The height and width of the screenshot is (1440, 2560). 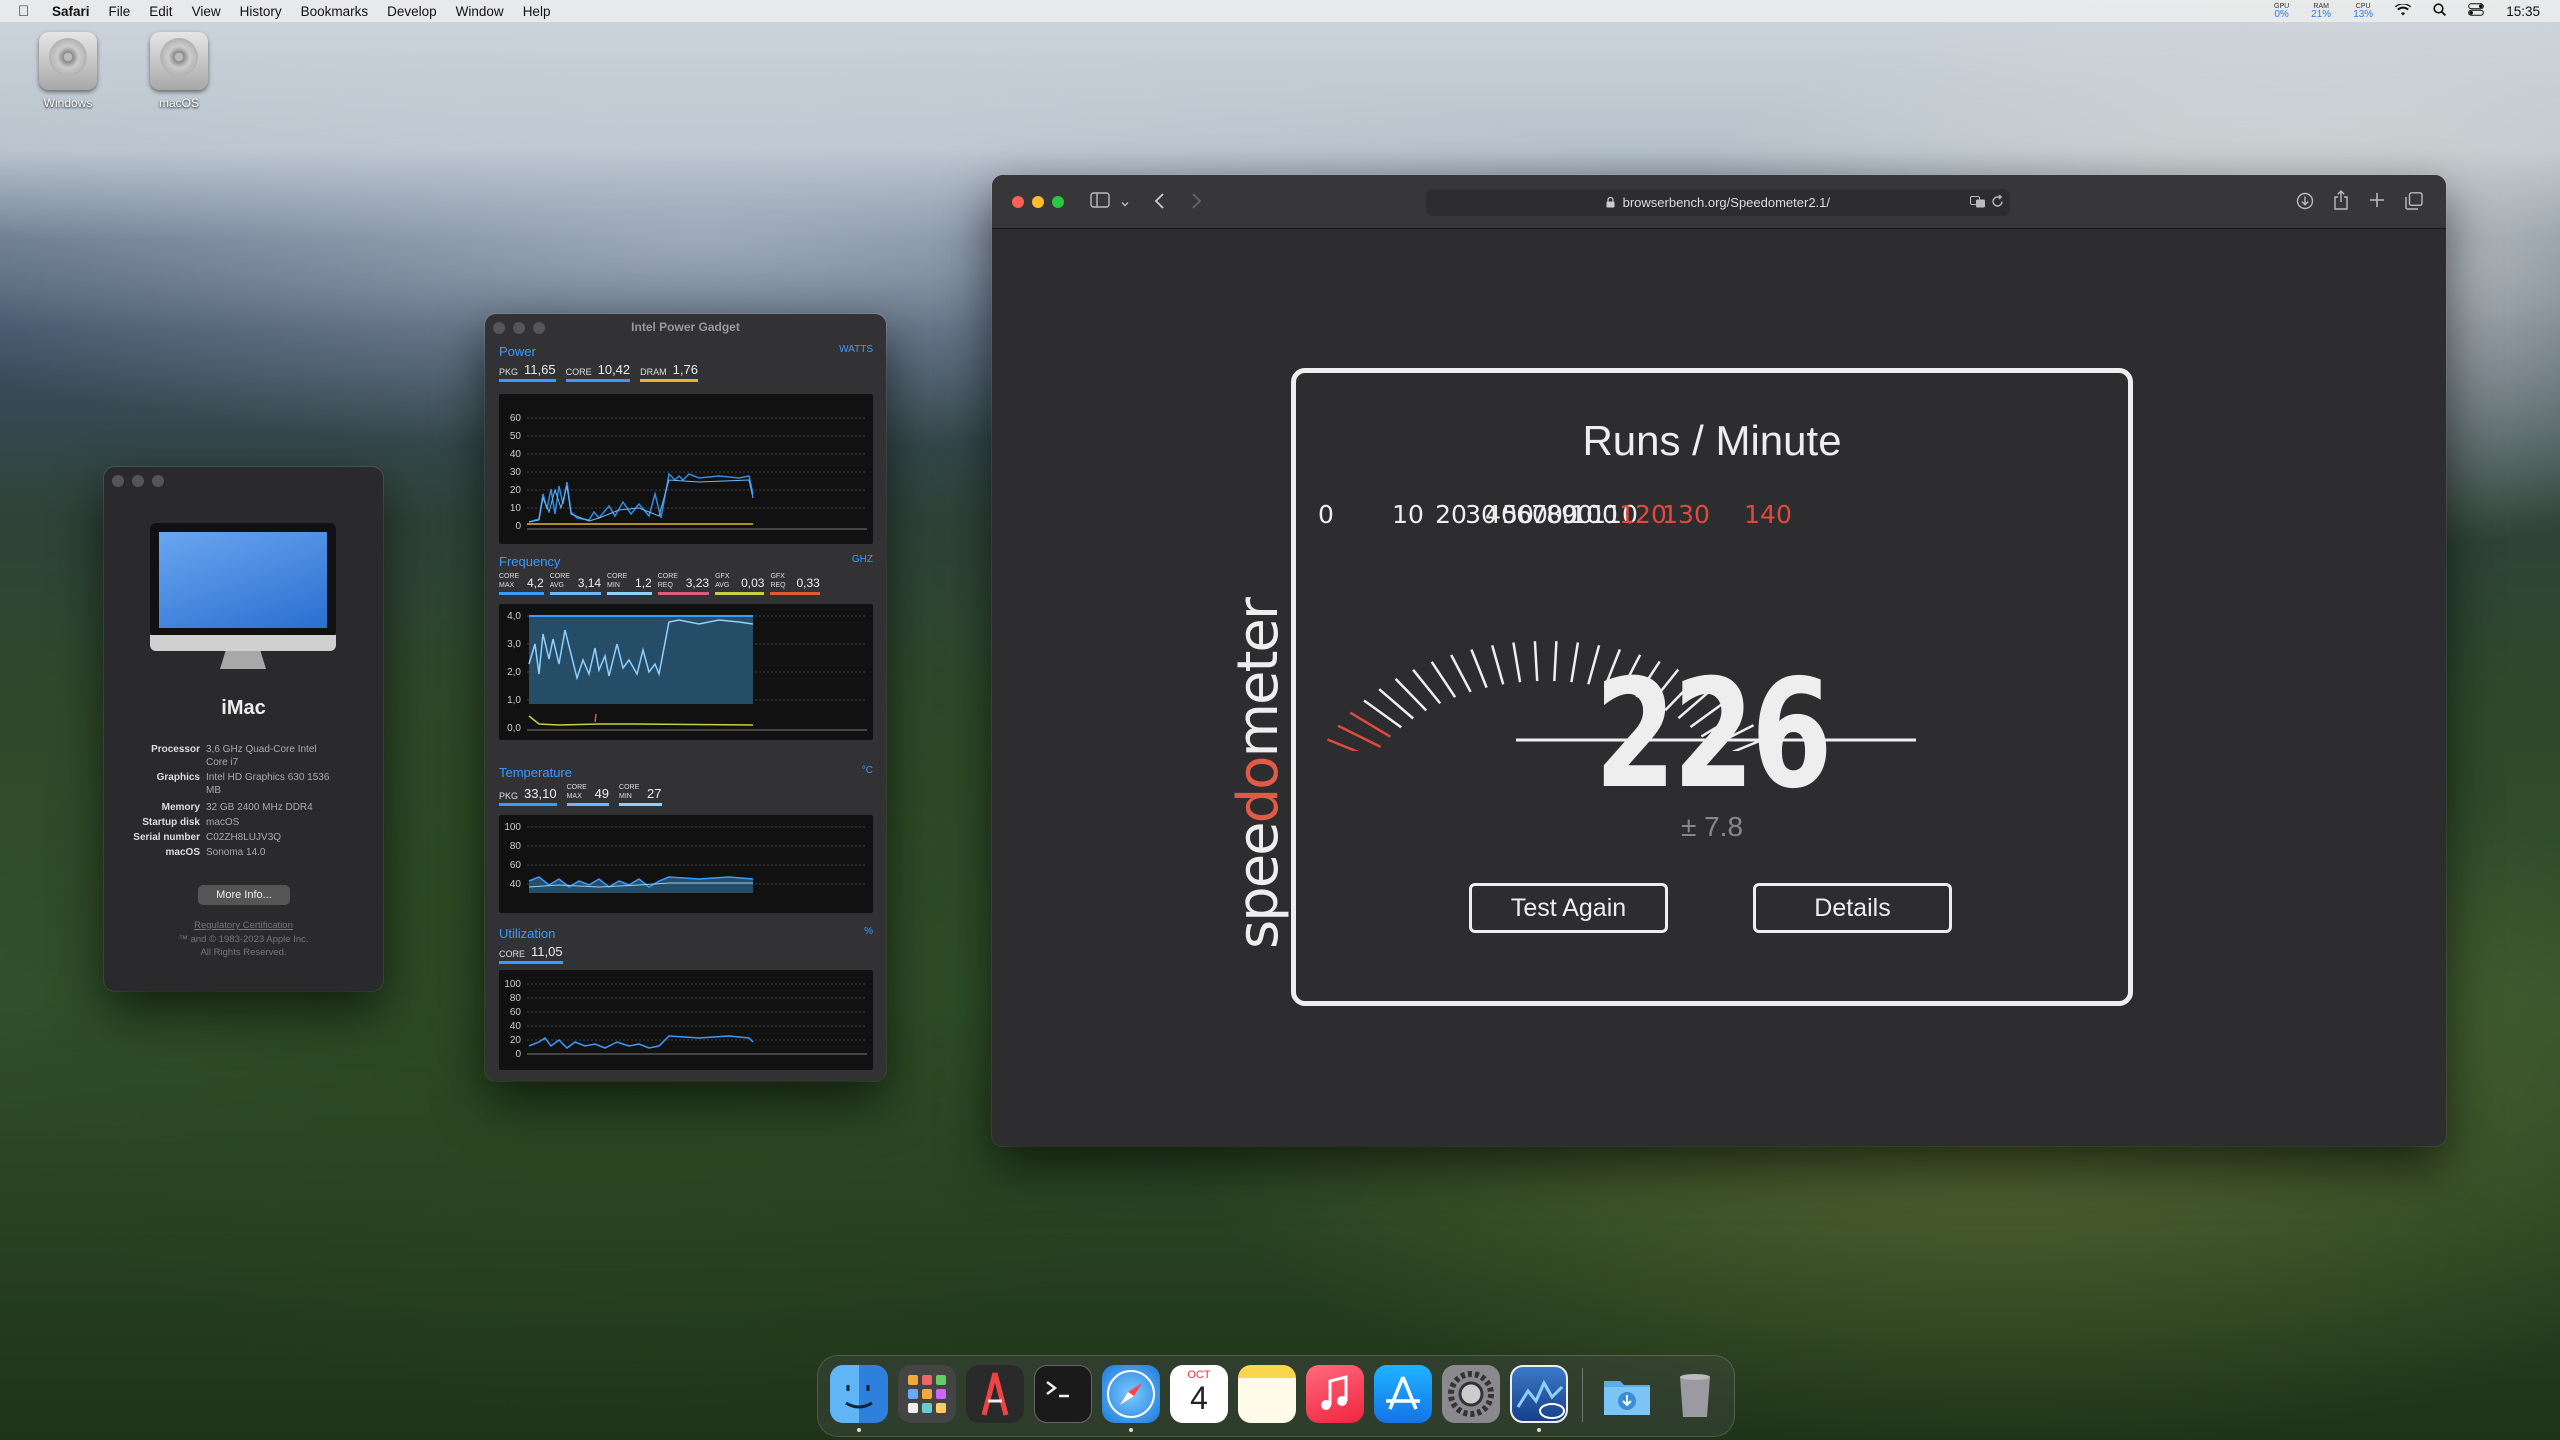 What do you see at coordinates (261, 11) in the screenshot?
I see `menu-history: History` at bounding box center [261, 11].